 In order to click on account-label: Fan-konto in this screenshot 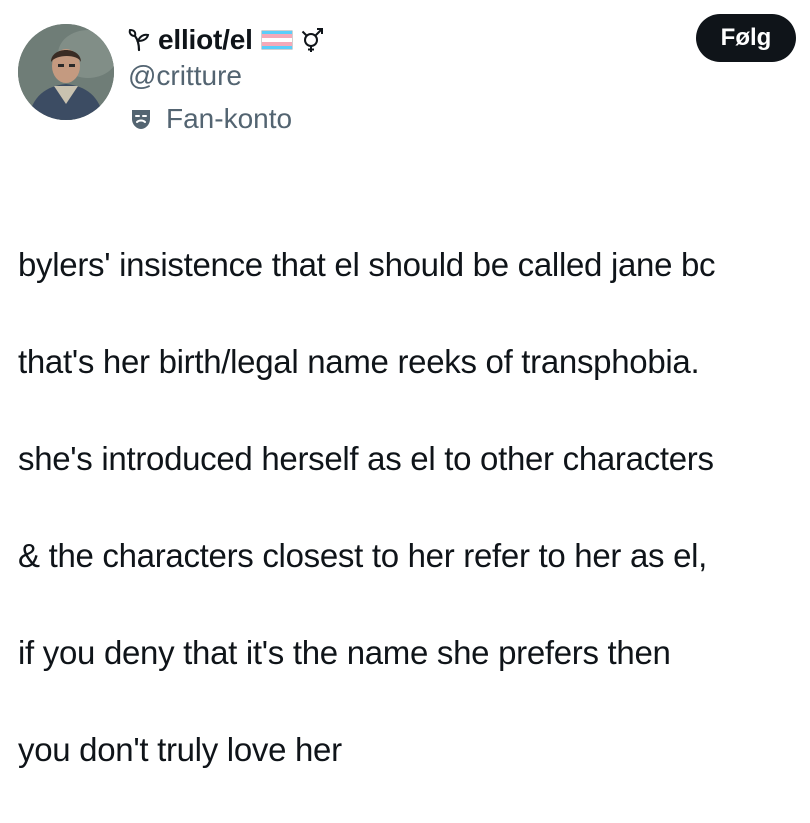, I will do `click(229, 118)`.